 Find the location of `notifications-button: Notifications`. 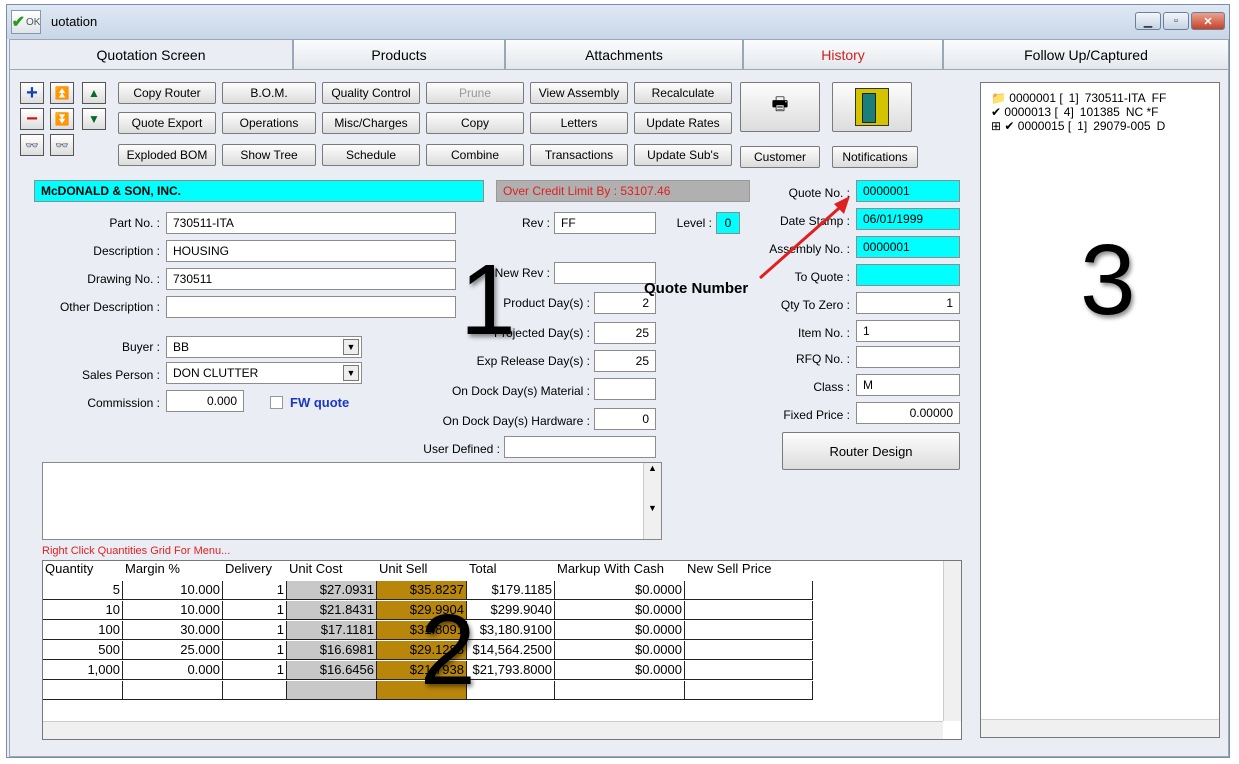

notifications-button: Notifications is located at coordinates (875, 157).